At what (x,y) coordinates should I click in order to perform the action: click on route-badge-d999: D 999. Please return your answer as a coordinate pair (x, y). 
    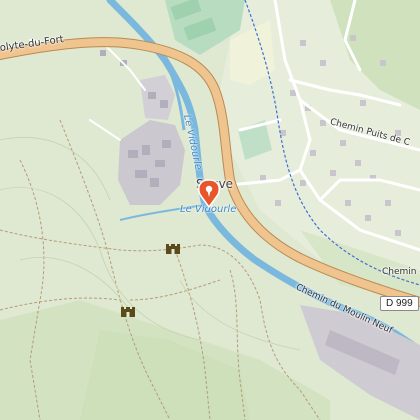
    Looking at the image, I should click on (399, 303).